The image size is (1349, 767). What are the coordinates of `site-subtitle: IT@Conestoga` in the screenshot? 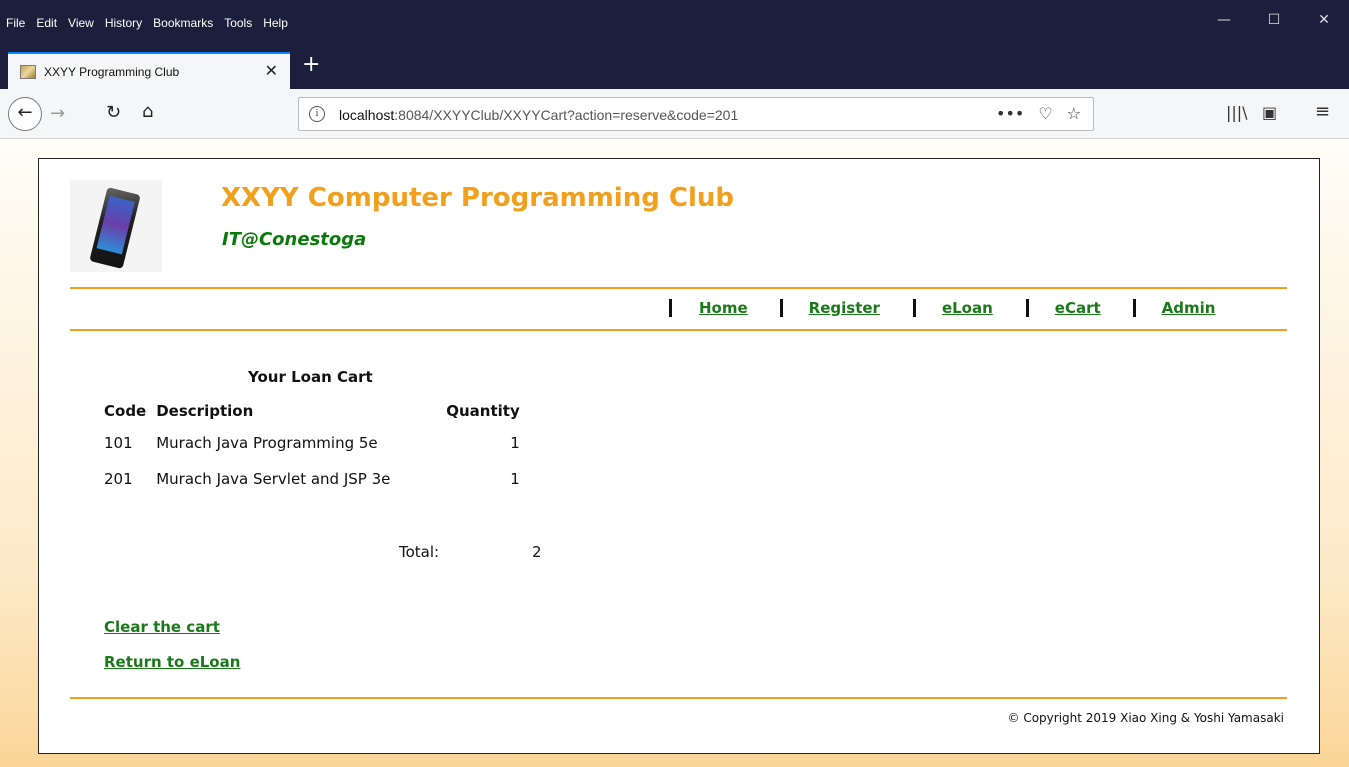 It's located at (294, 239).